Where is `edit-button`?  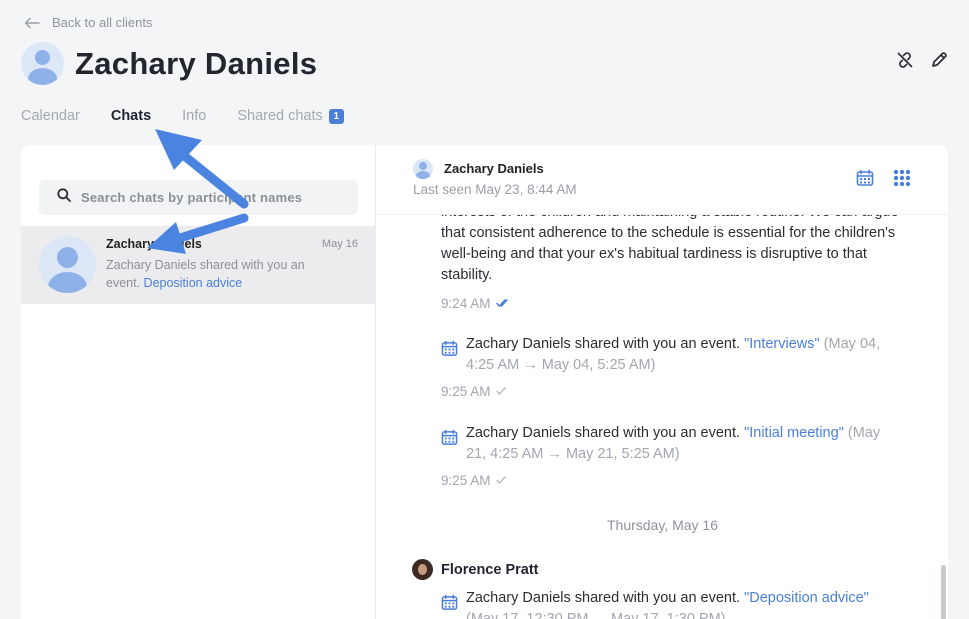 edit-button is located at coordinates (939, 62).